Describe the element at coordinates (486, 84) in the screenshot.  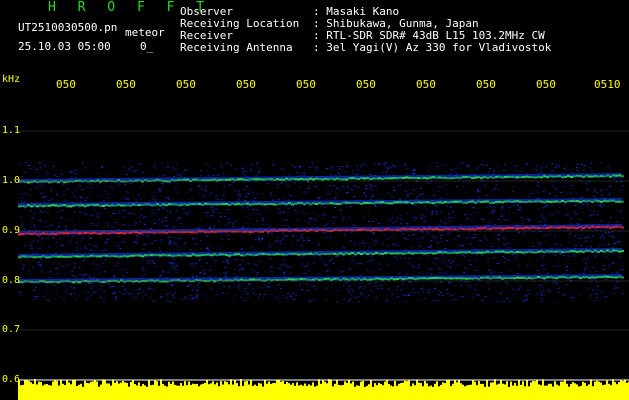
I see `x-tick-8: 050` at that location.